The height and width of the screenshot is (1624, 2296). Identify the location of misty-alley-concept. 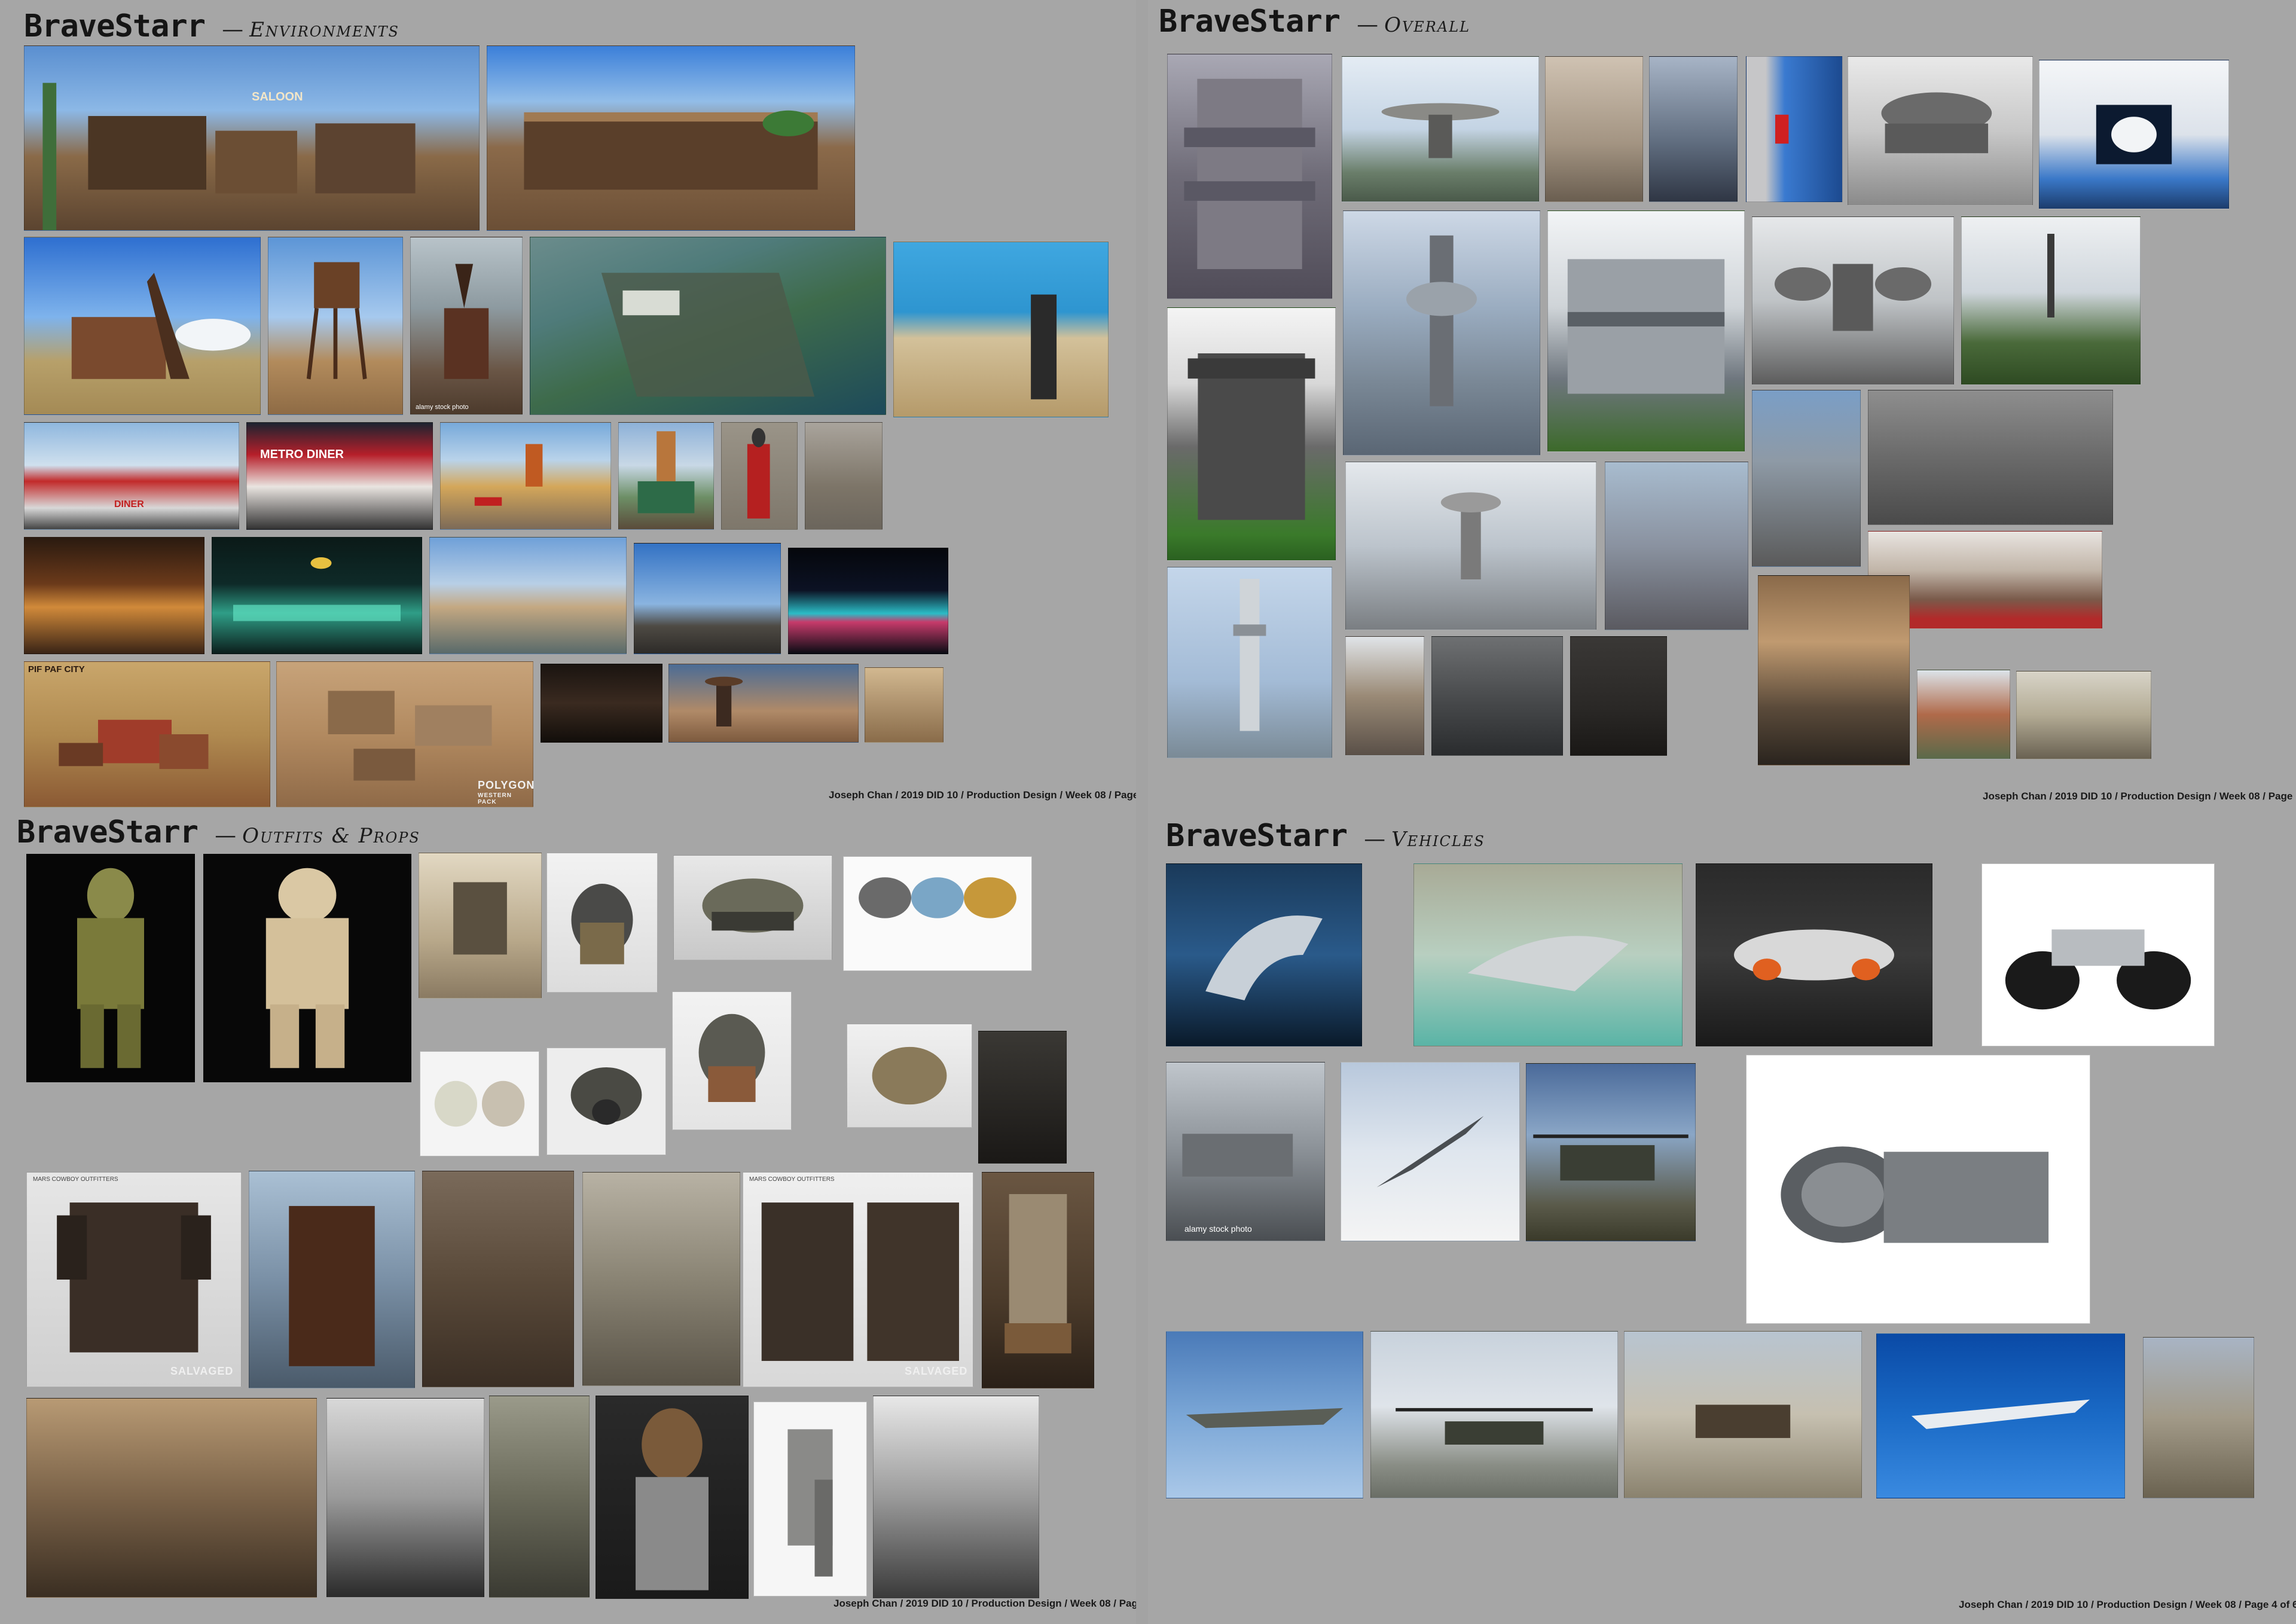
(1834, 670).